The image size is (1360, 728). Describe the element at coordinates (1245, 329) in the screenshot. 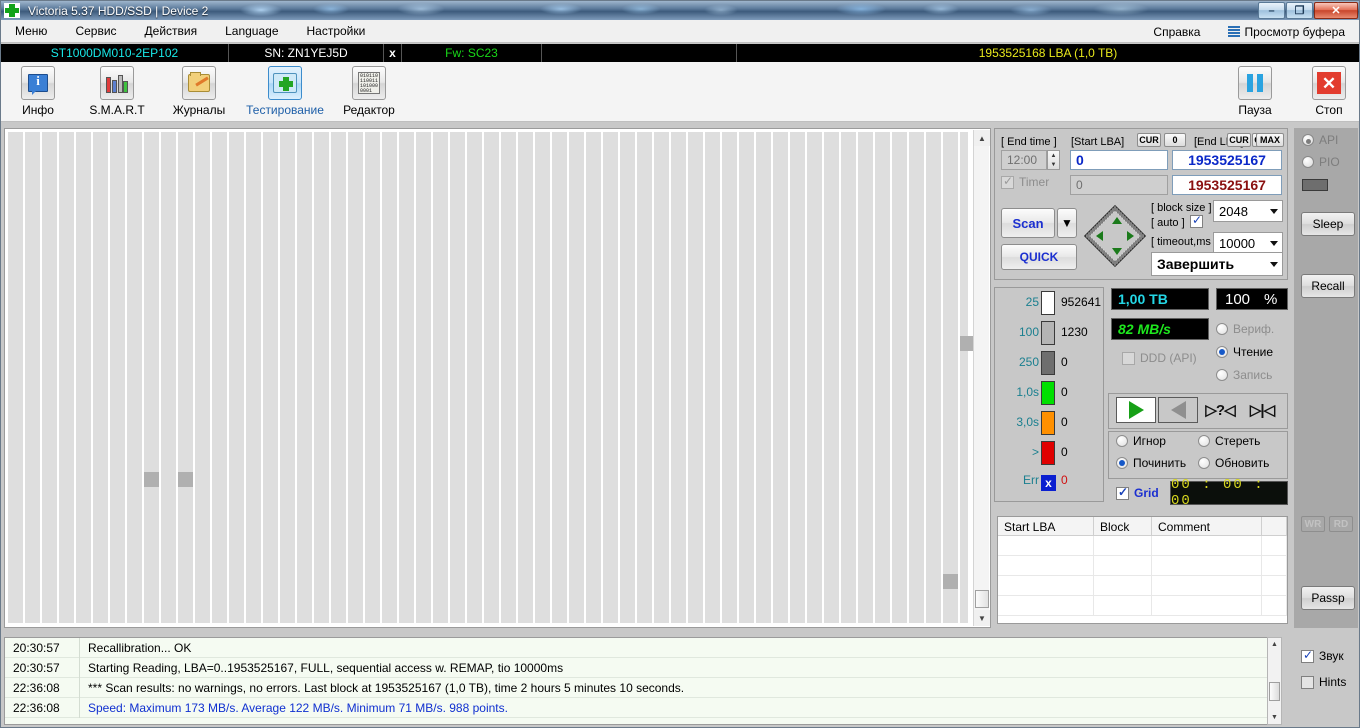

I see `mode-verify-radio: Вериф.` at that location.